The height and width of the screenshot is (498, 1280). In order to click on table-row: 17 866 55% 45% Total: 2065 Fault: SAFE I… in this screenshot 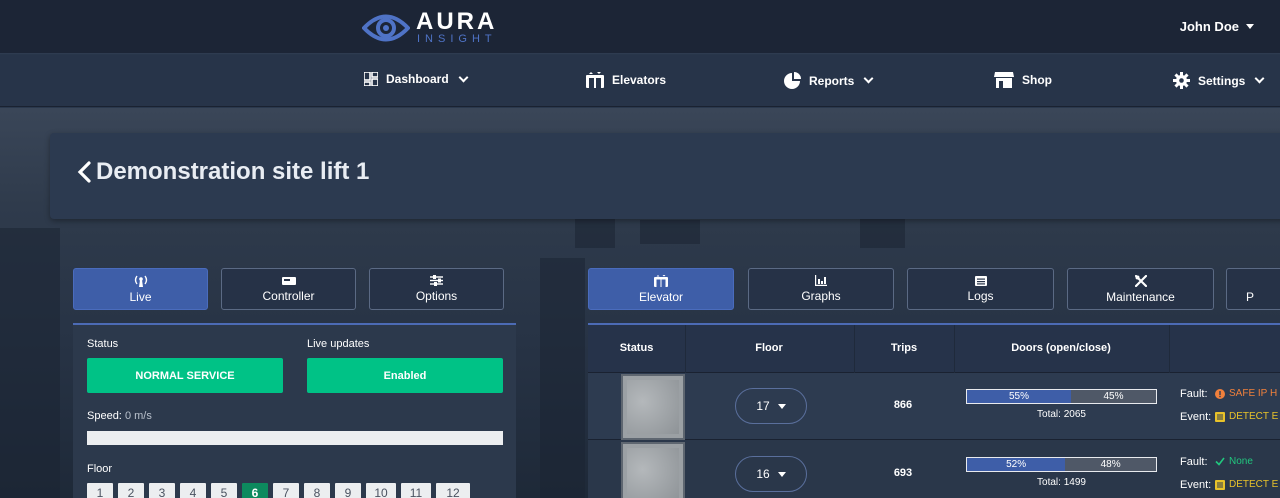, I will do `click(934, 406)`.